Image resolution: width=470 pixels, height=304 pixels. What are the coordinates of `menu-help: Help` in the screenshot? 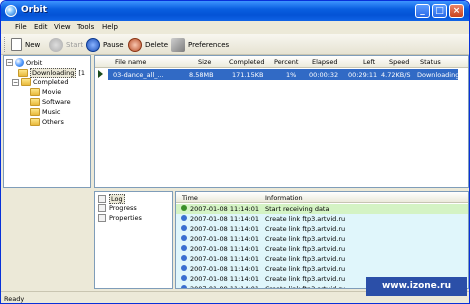 It's located at (110, 27).